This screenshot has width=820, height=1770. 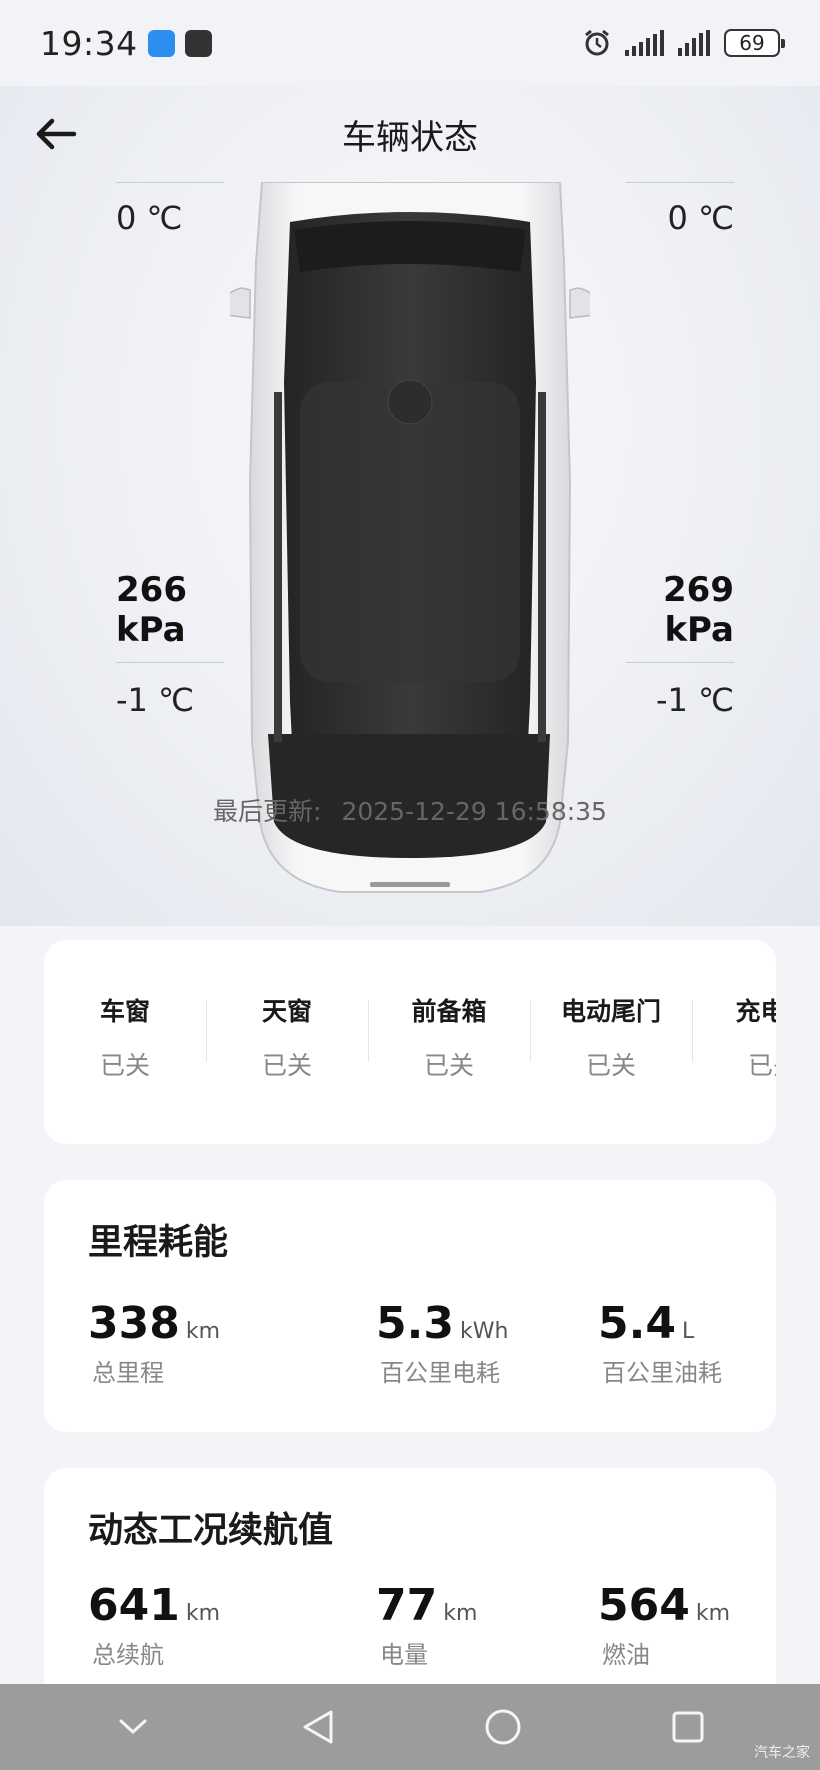 I want to click on openings-row: 车窗 已关 天窗 已关 前备箱 已关 电动尾门 已关 充电口 已关, so click(x=410, y=1037).